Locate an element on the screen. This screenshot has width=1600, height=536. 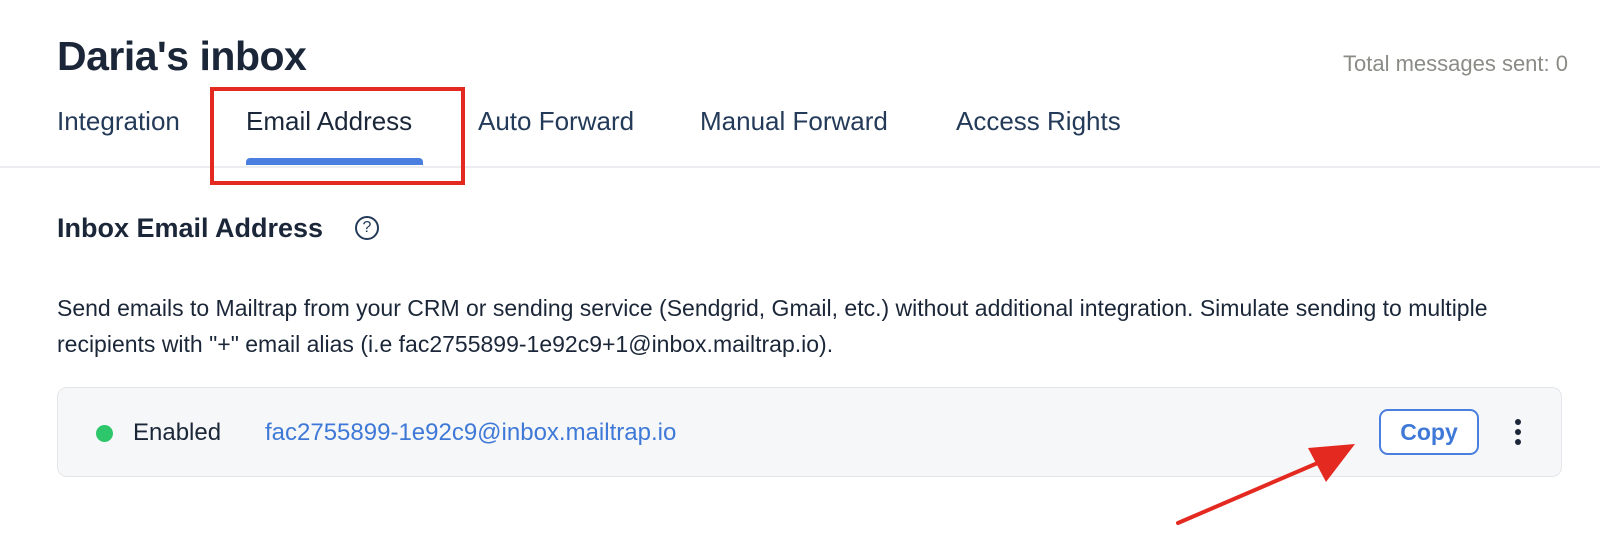
vertical-ellipsis-icon is located at coordinates (1518, 432).